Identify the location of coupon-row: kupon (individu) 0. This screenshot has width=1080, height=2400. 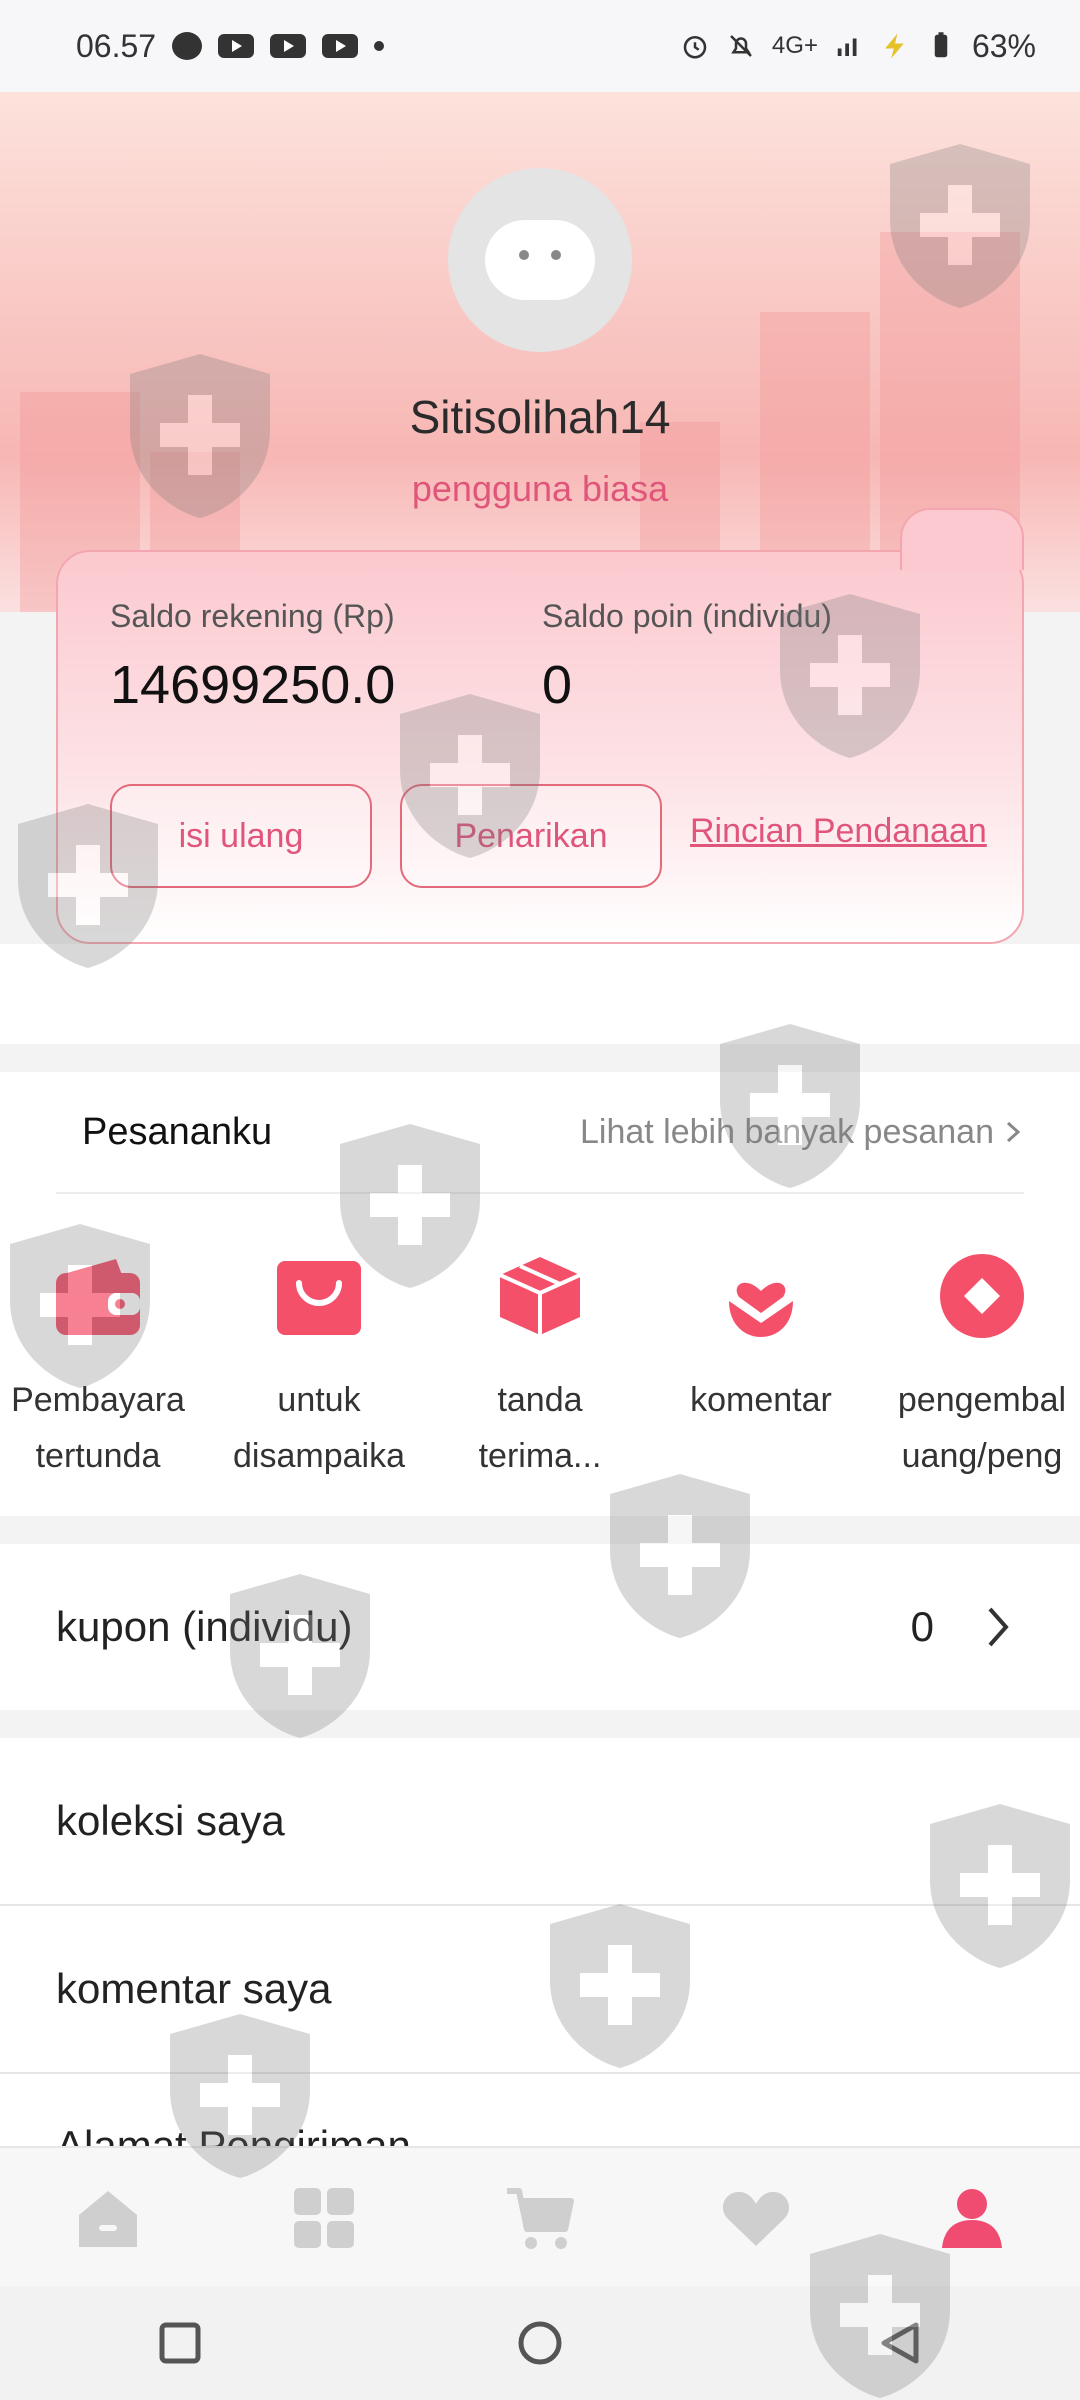
(540, 1627).